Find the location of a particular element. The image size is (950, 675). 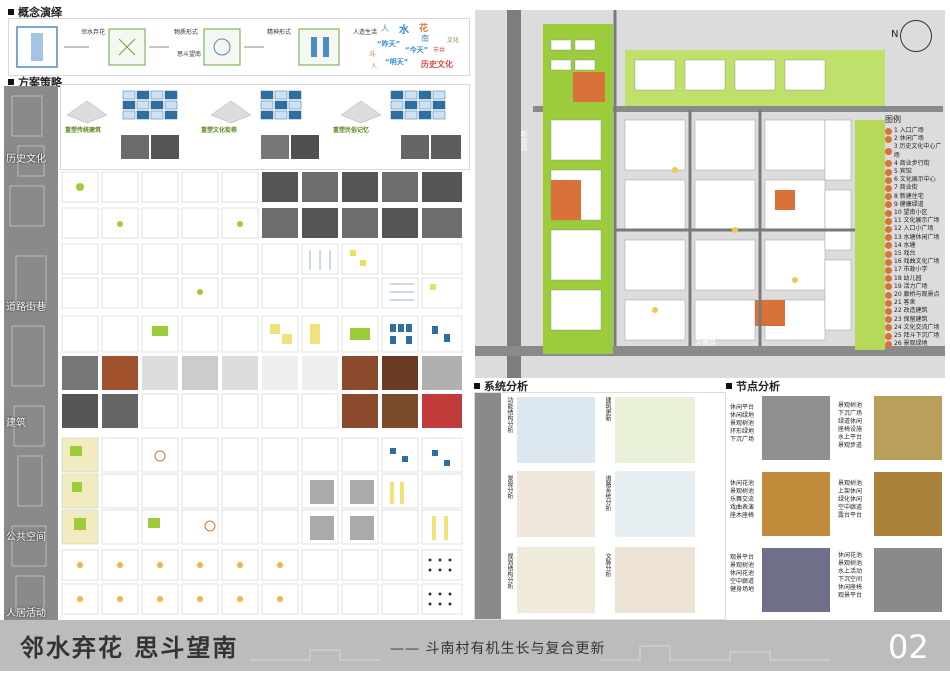

building-row is located at coordinates (264, 373).